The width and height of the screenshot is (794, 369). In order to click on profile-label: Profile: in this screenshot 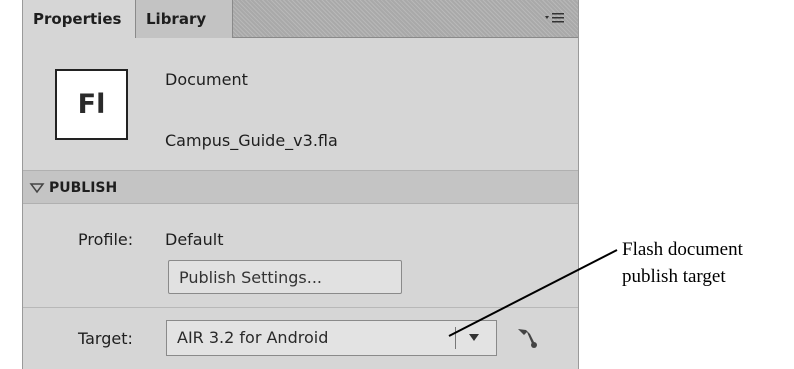, I will do `click(106, 239)`.